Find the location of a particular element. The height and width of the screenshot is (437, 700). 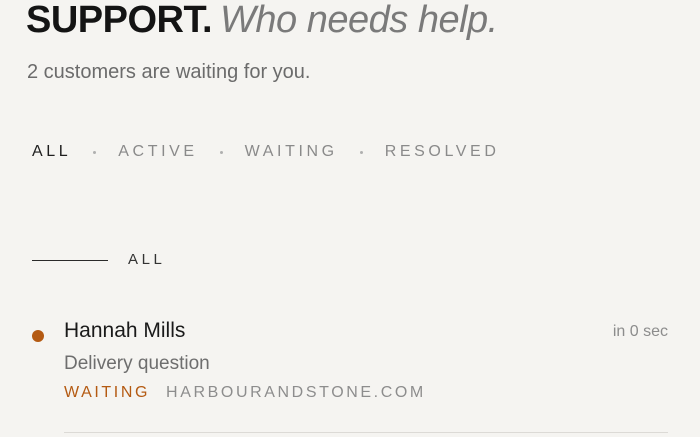

ticket-meta: WAITING HARBOURANDSTONE.COM is located at coordinates (245, 393).